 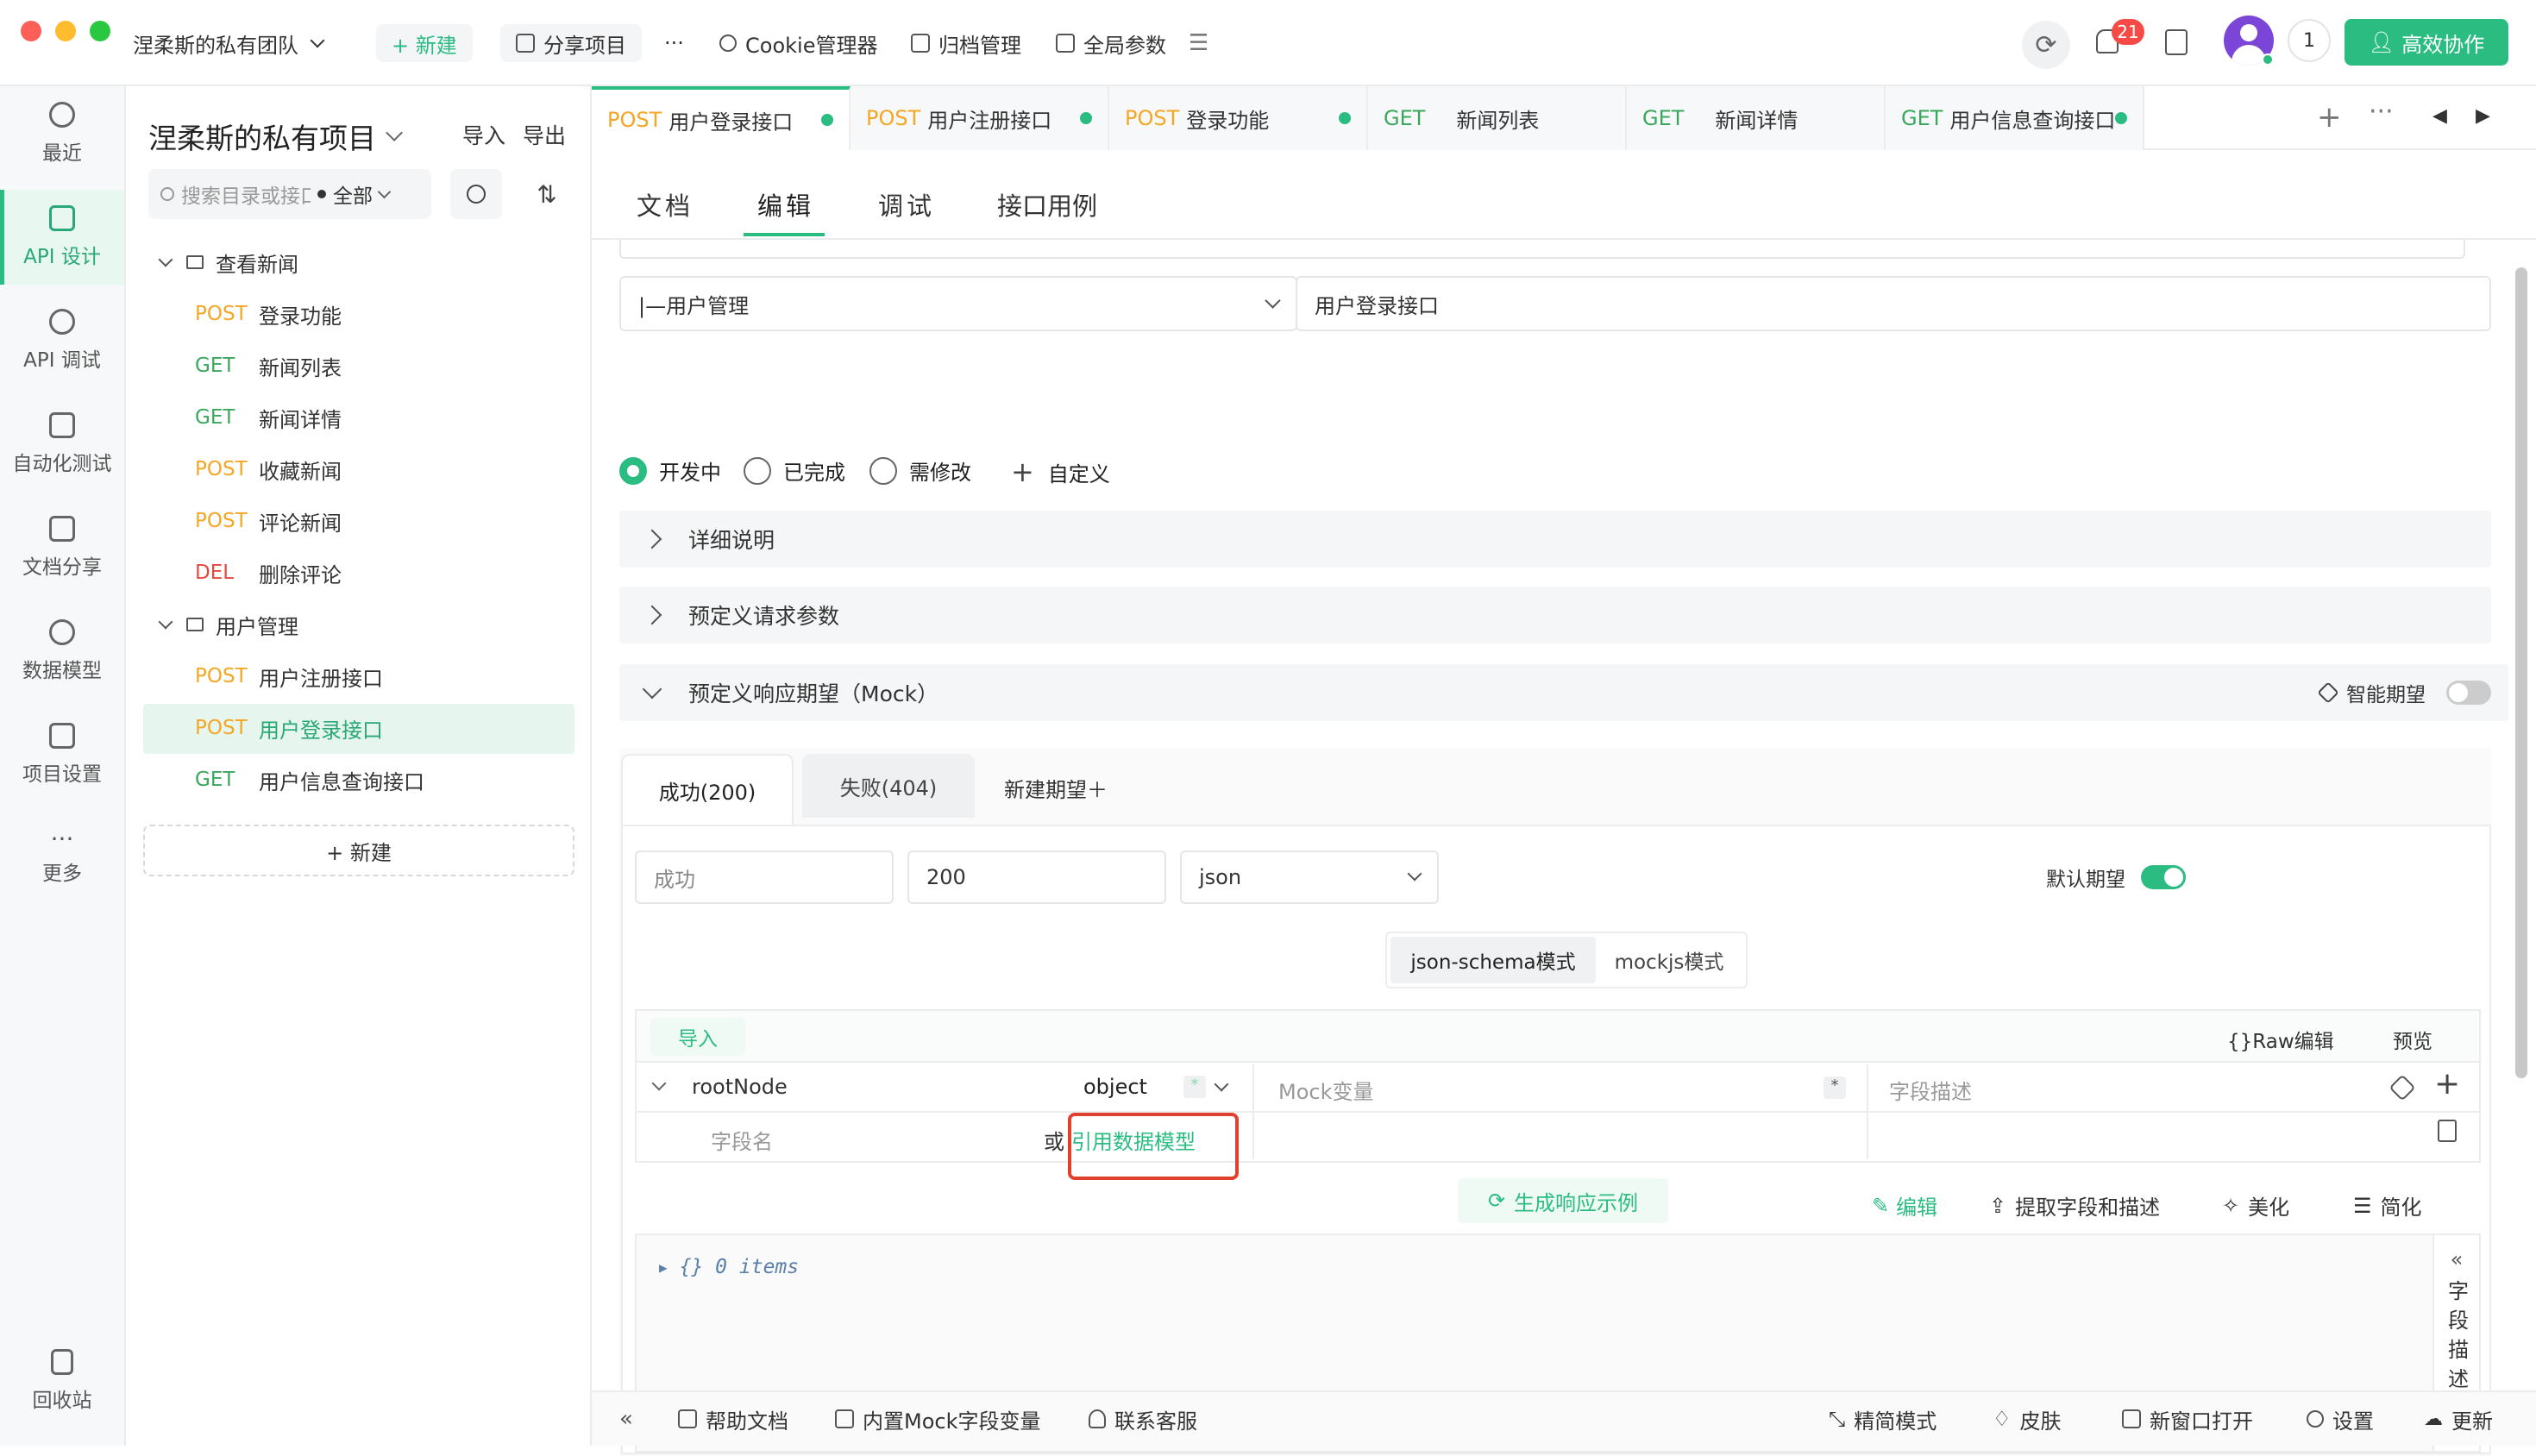 What do you see at coordinates (1497, 118) in the screenshot?
I see `tab: GET 新闻列表` at bounding box center [1497, 118].